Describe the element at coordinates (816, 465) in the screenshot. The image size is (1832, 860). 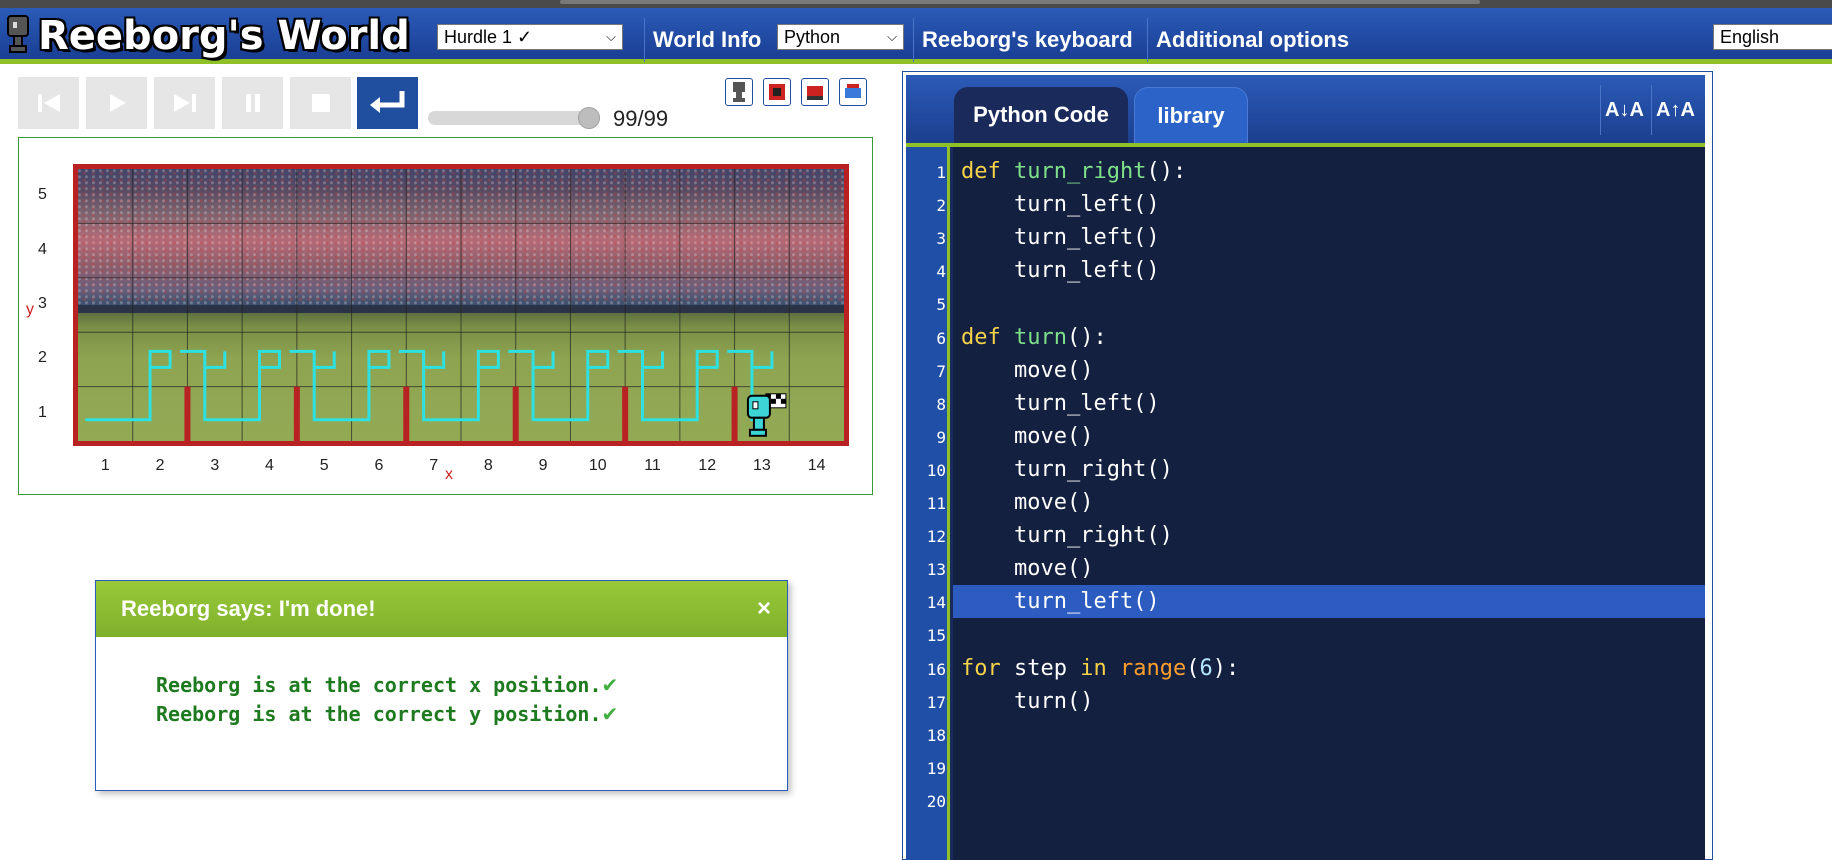
I see `x-tick-label: 14` at that location.